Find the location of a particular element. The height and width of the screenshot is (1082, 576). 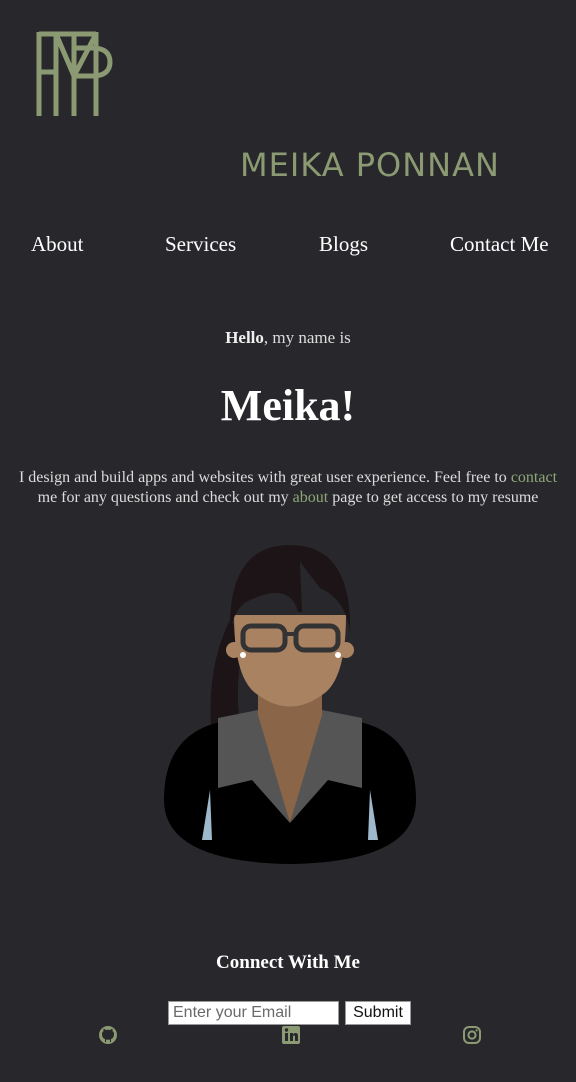

contact-link: contact is located at coordinates (534, 477).